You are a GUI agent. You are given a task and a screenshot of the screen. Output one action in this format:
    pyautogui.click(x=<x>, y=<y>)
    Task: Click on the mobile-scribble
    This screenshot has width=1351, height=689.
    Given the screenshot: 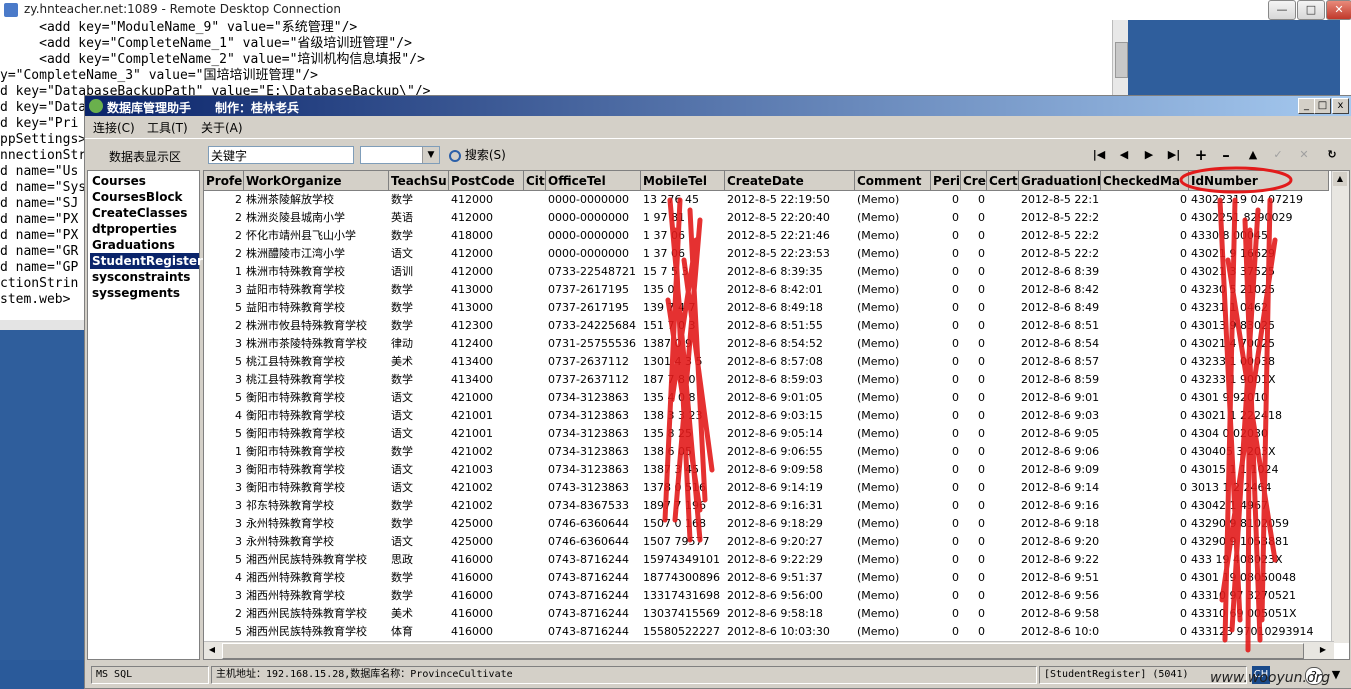 What is the action you would take?
    pyautogui.click(x=688, y=370)
    